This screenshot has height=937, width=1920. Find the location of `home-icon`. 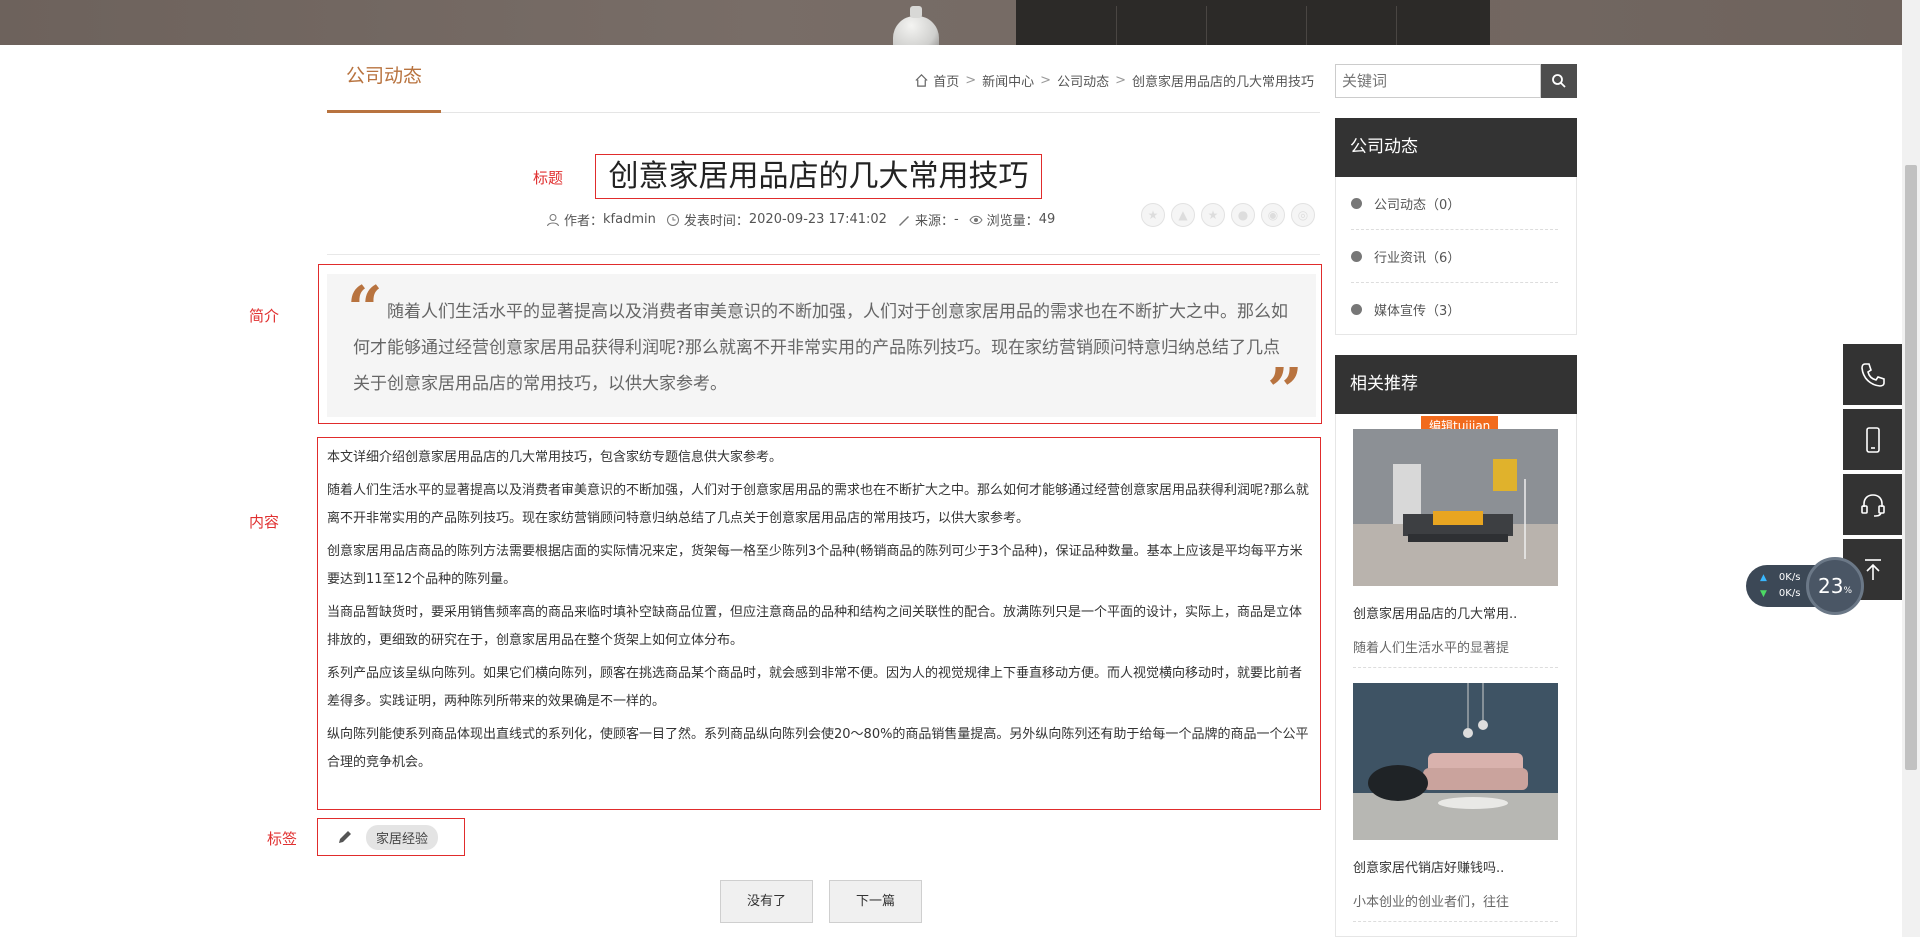

home-icon is located at coordinates (921, 80).